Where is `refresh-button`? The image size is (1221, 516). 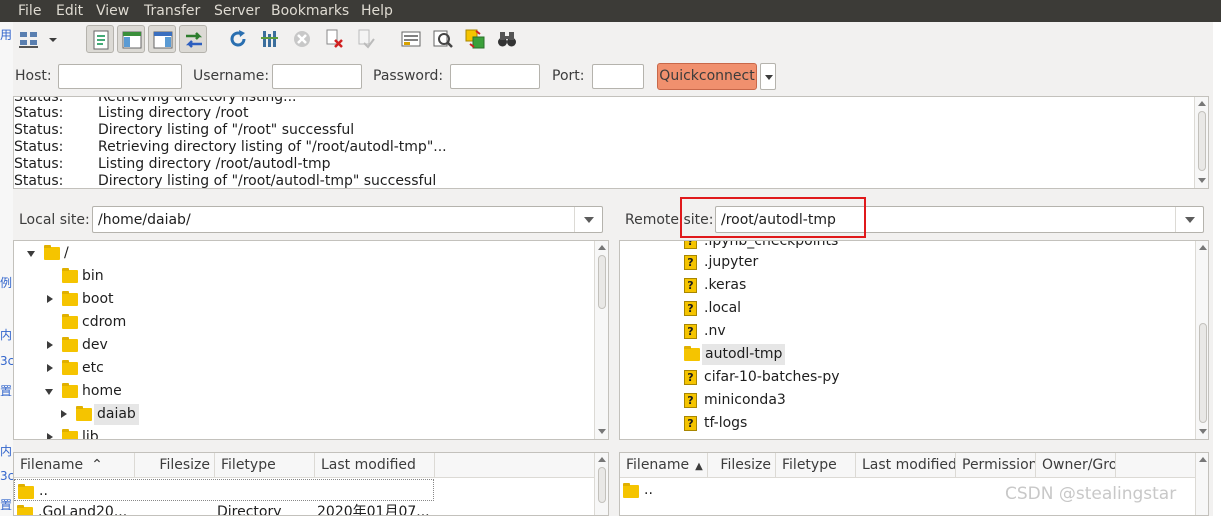
refresh-button is located at coordinates (238, 39).